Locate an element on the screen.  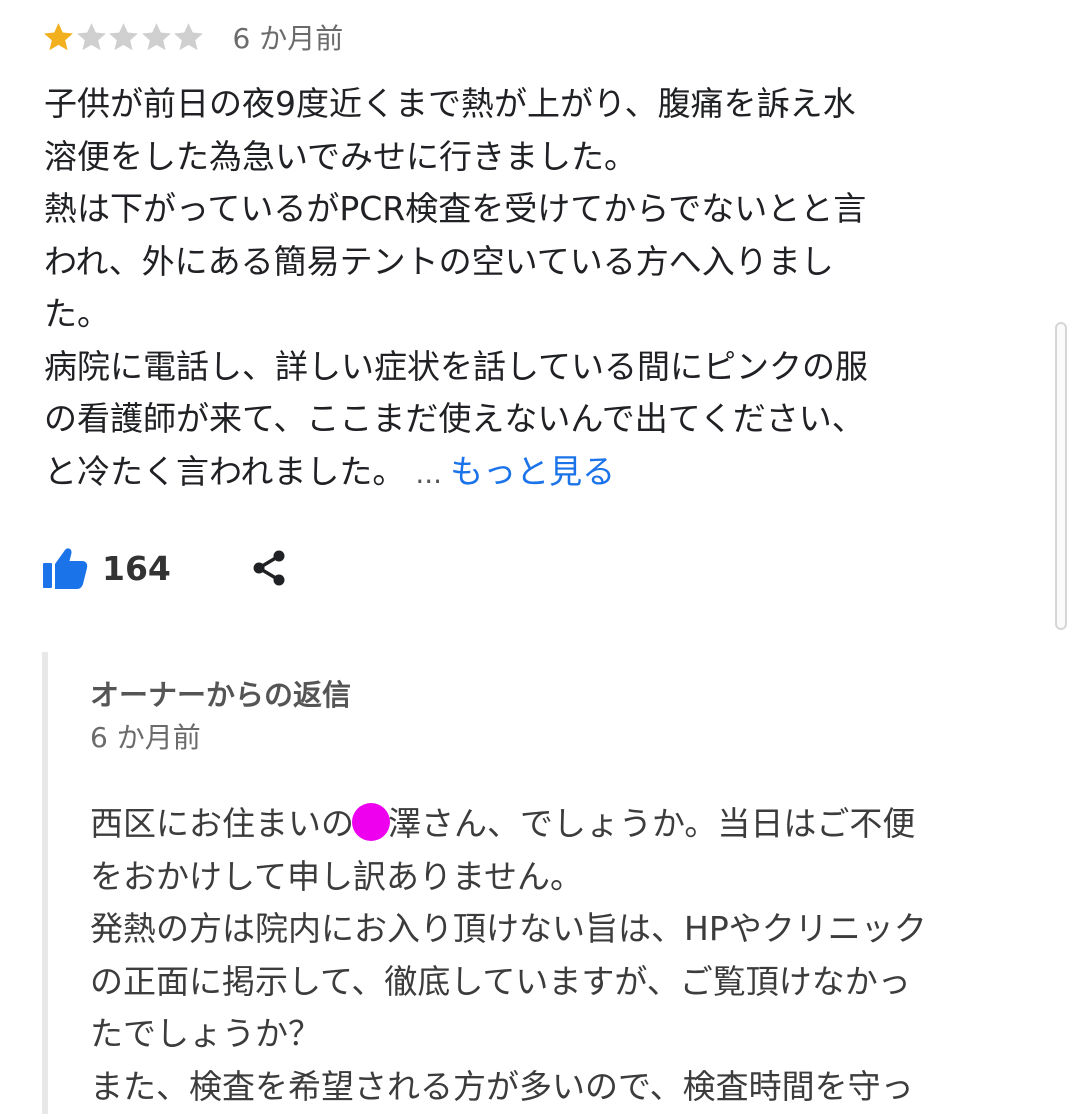
star-rating is located at coordinates (123, 37).